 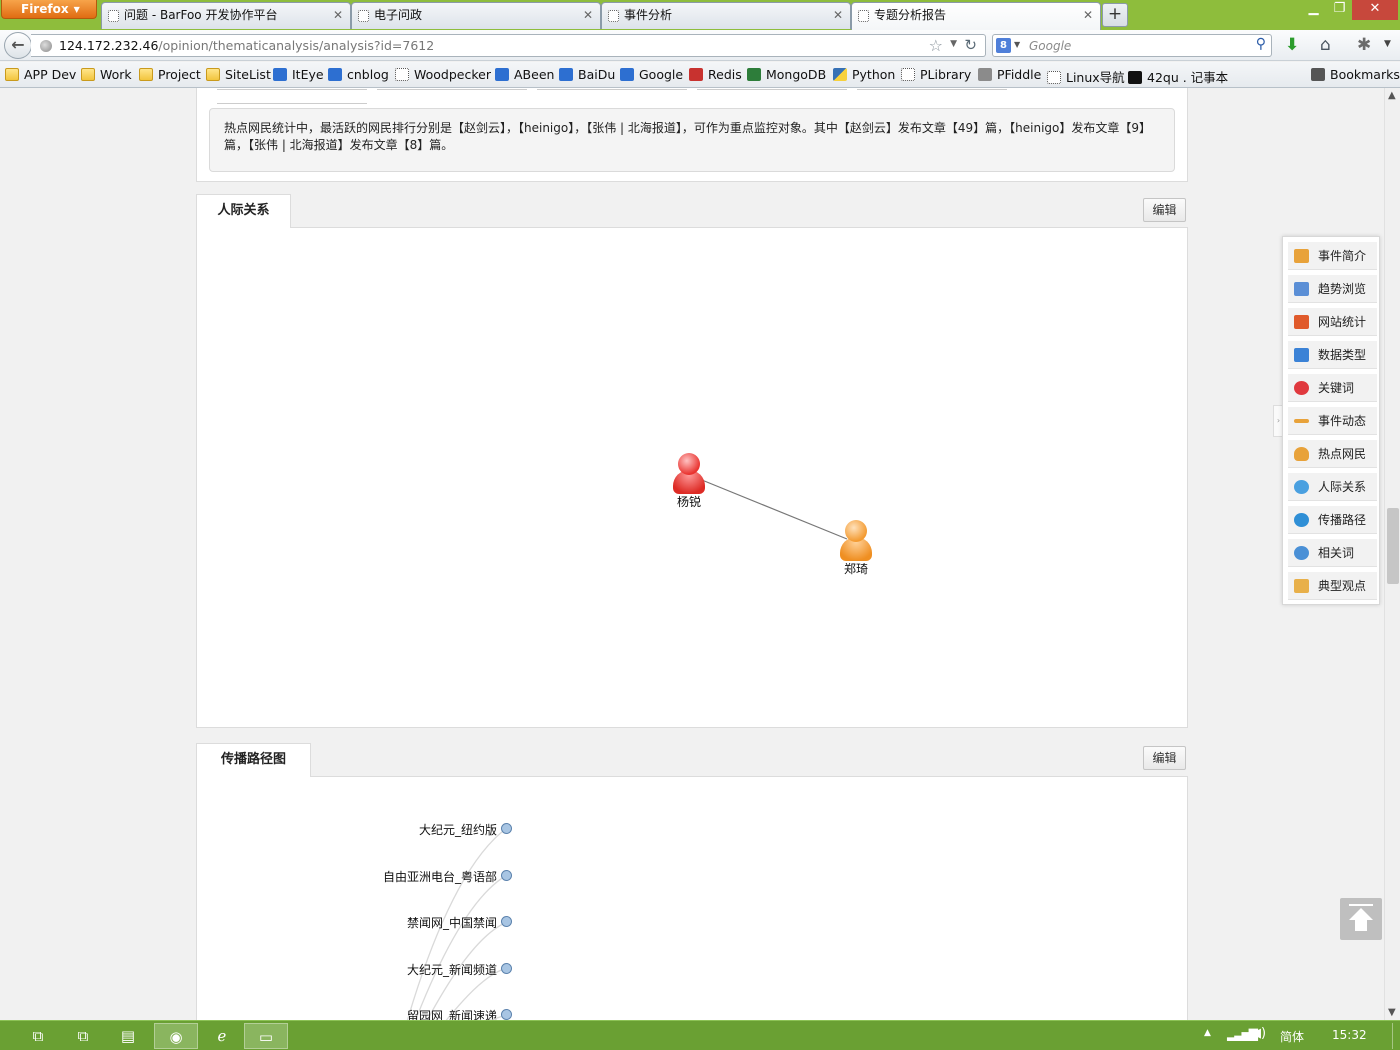 What do you see at coordinates (40, 74) in the screenshot?
I see `bookmark-app-dev: APP Dev` at bounding box center [40, 74].